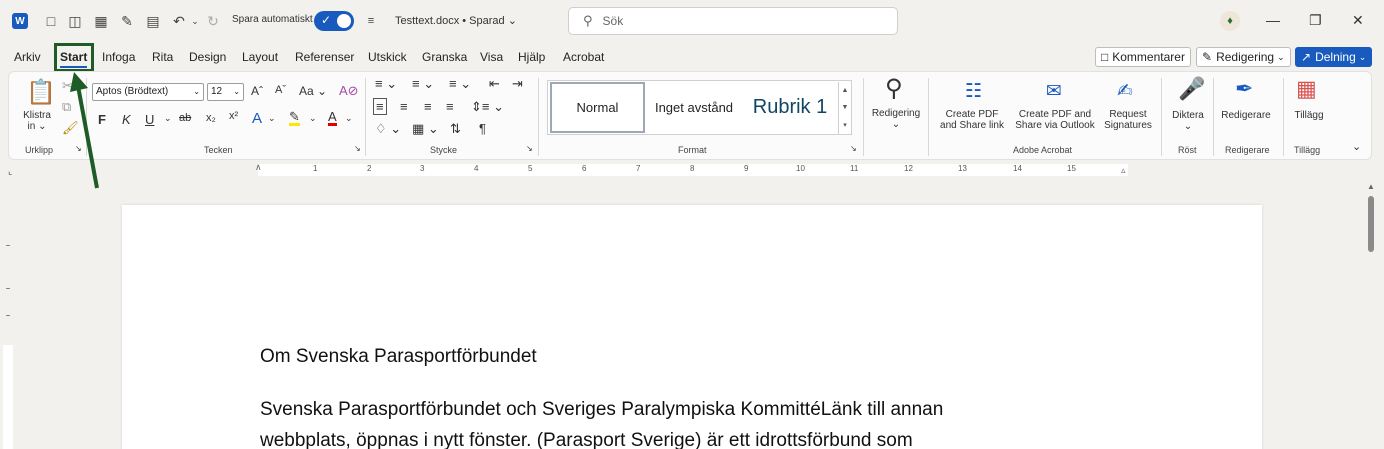  I want to click on customize-toolbar-icon: ≡, so click(371, 21).